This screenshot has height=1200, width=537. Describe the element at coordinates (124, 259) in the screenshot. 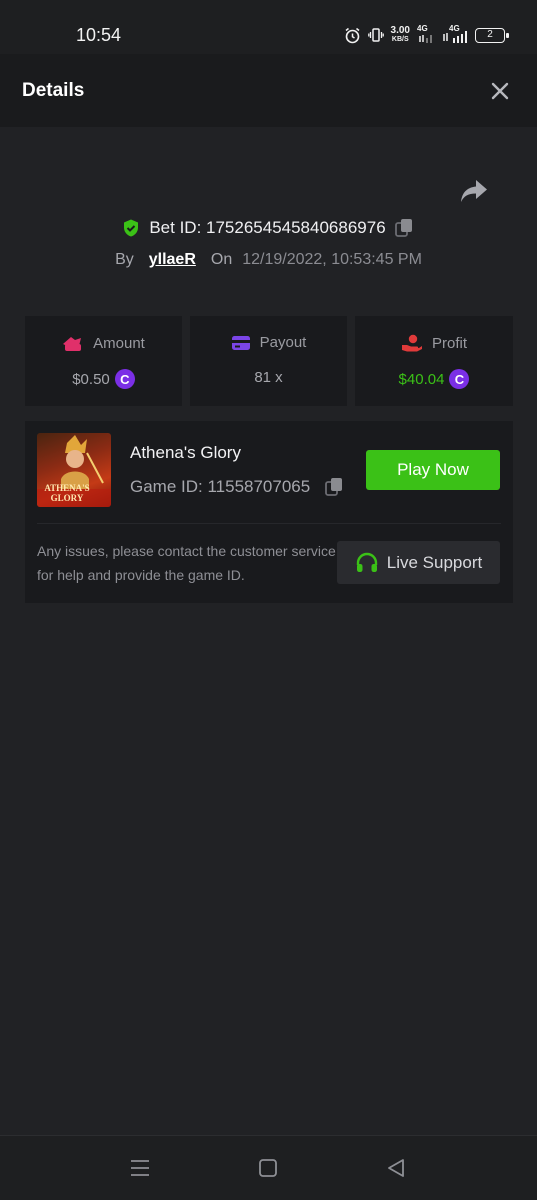

I see `by-label: By` at that location.